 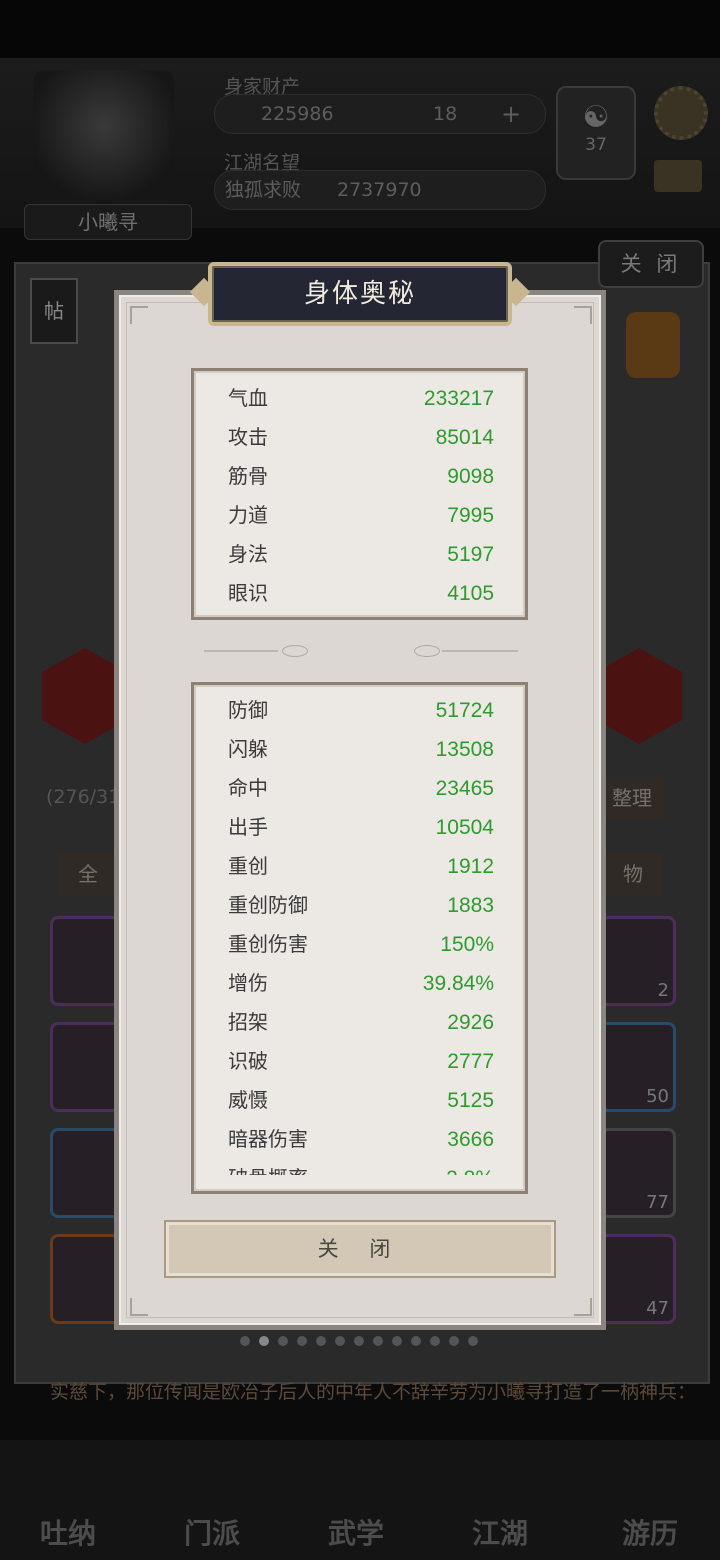 What do you see at coordinates (681, 113) in the screenshot?
I see `gear-icon` at bounding box center [681, 113].